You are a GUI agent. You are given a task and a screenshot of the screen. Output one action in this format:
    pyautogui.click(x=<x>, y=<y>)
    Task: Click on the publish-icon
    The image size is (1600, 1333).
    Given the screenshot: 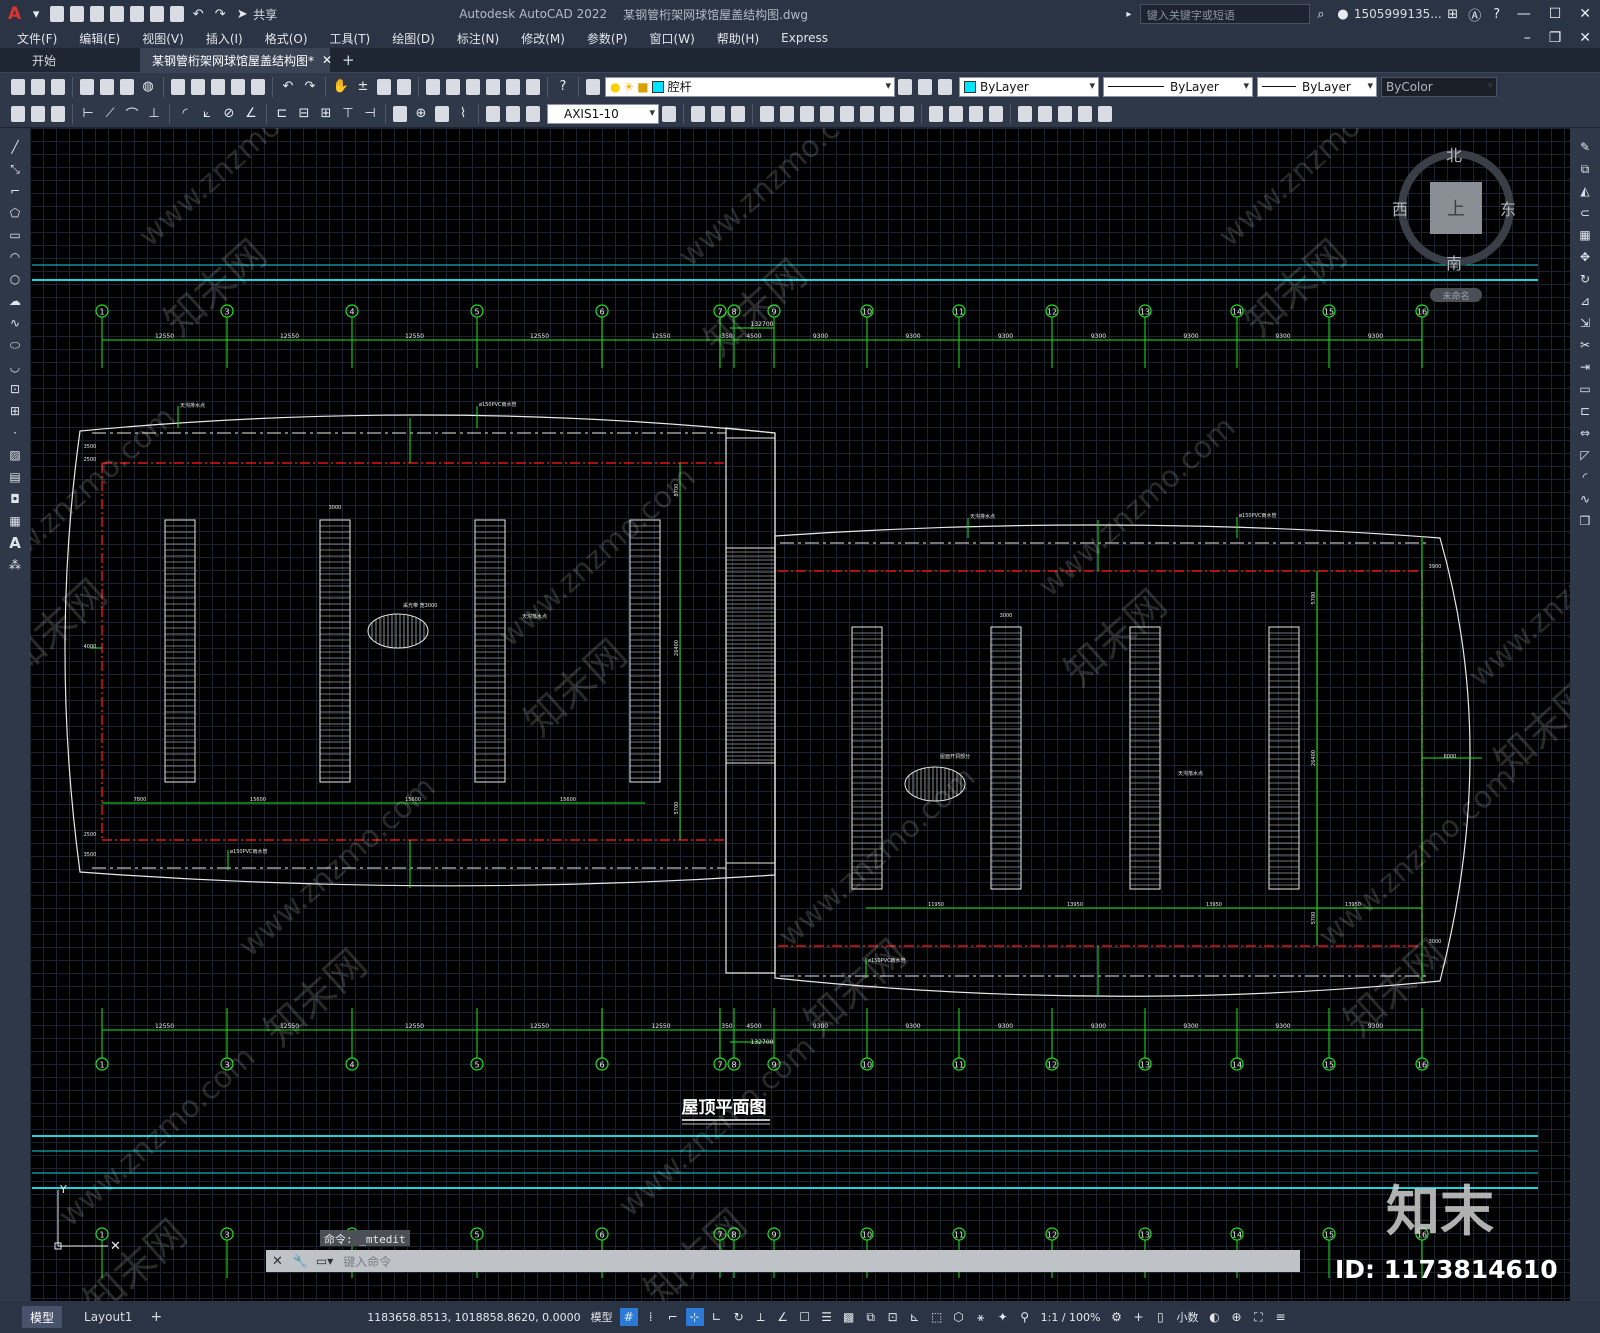 What is the action you would take?
    pyautogui.click(x=127, y=86)
    